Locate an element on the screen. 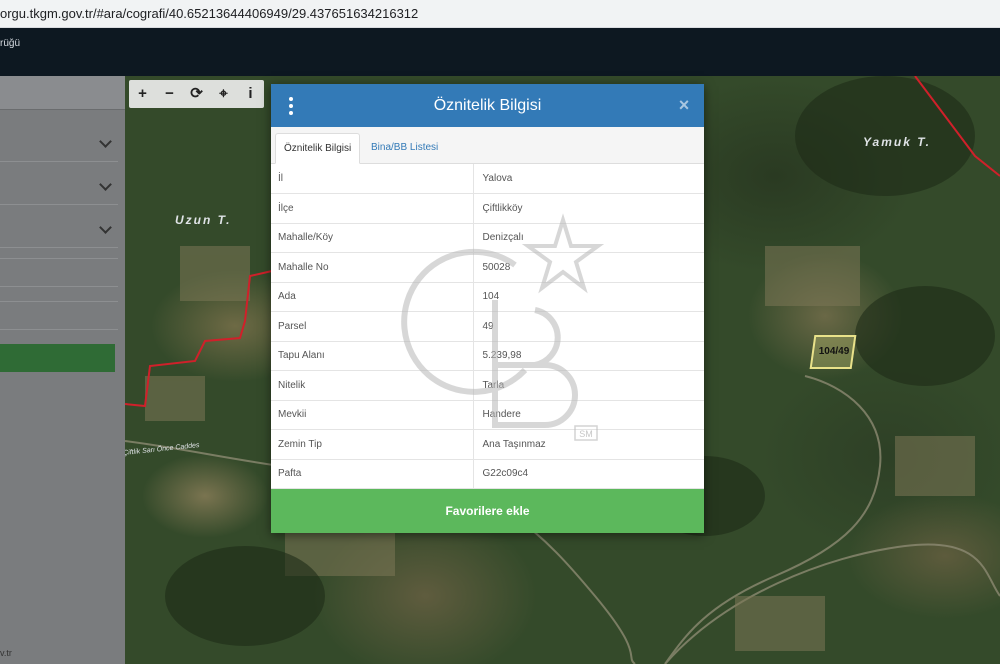 The image size is (1000, 664). attribute-key: Mahalle No is located at coordinates (372, 267).